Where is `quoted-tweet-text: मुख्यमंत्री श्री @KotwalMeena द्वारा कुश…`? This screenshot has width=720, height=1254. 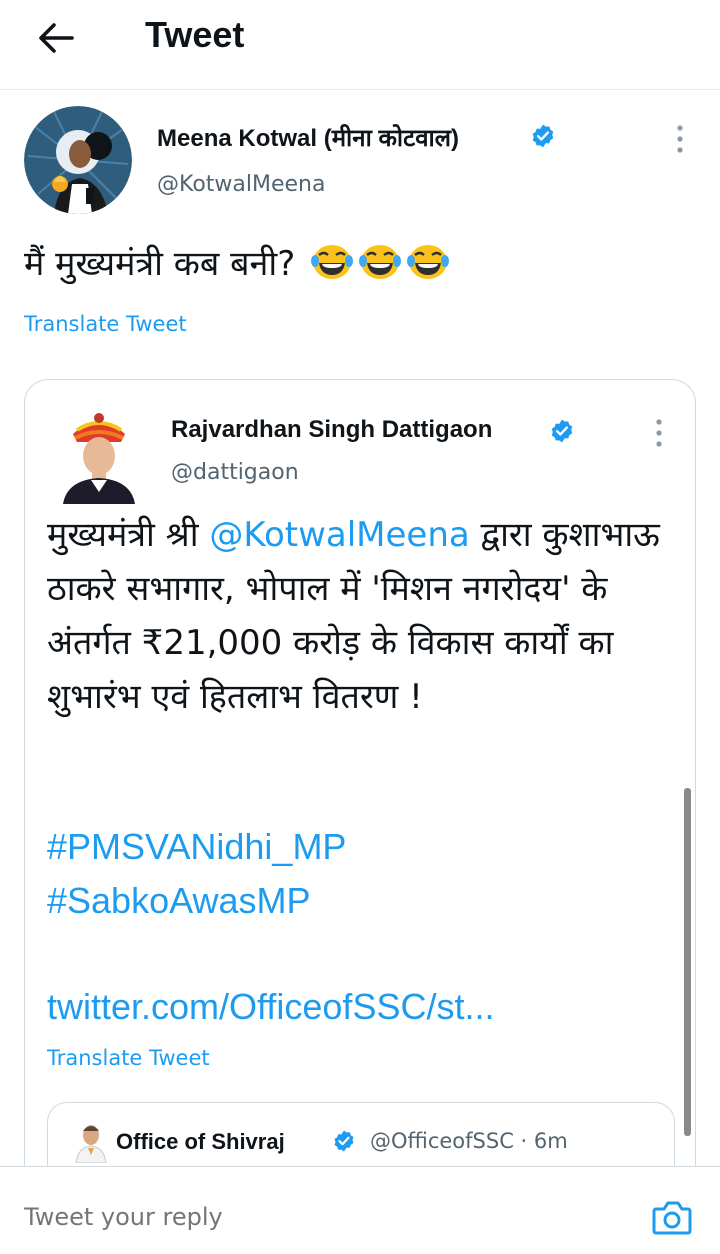 quoted-tweet-text: मुख्यमंत्री श्री @KotwalMeena द्वारा कुश… is located at coordinates (357, 616).